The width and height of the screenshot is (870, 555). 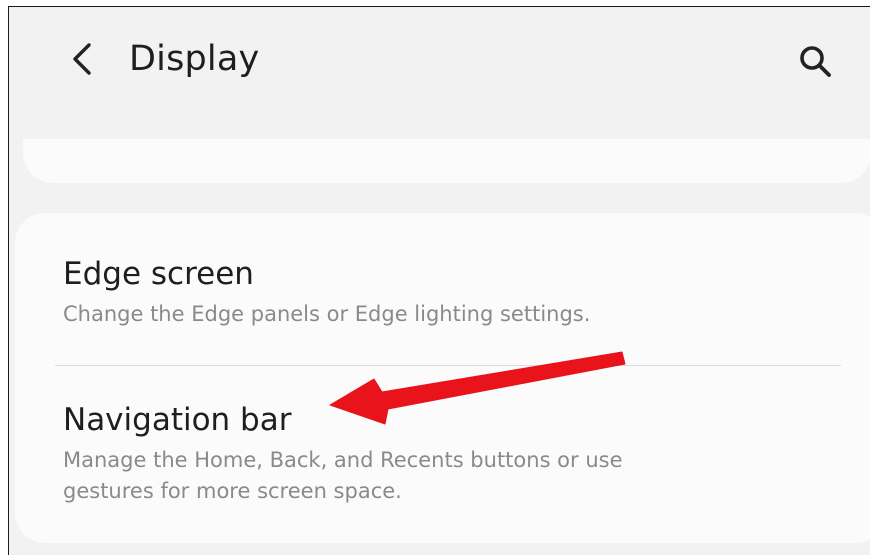 What do you see at coordinates (194, 59) in the screenshot?
I see `page-title: Display` at bounding box center [194, 59].